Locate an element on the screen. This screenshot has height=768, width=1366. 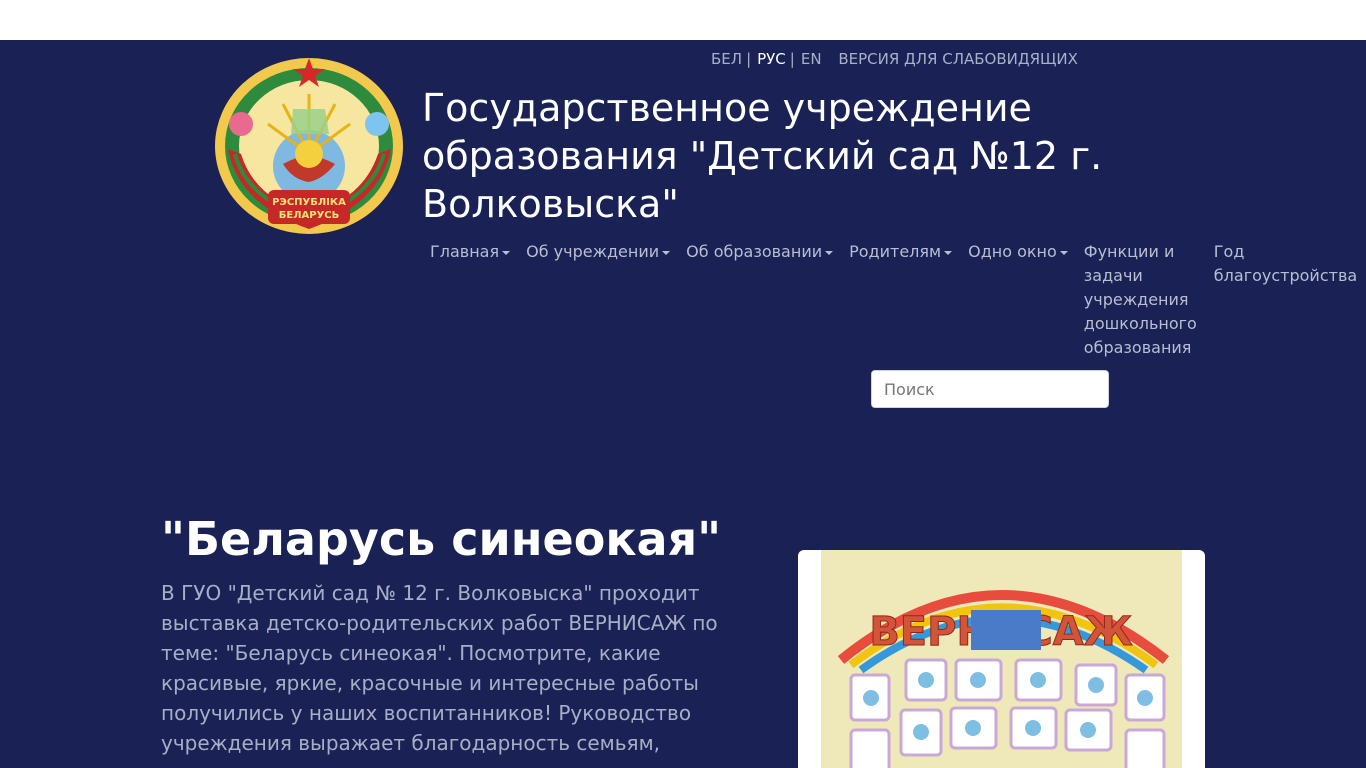
nav-item-about: Об учреждении is located at coordinates (598, 300).